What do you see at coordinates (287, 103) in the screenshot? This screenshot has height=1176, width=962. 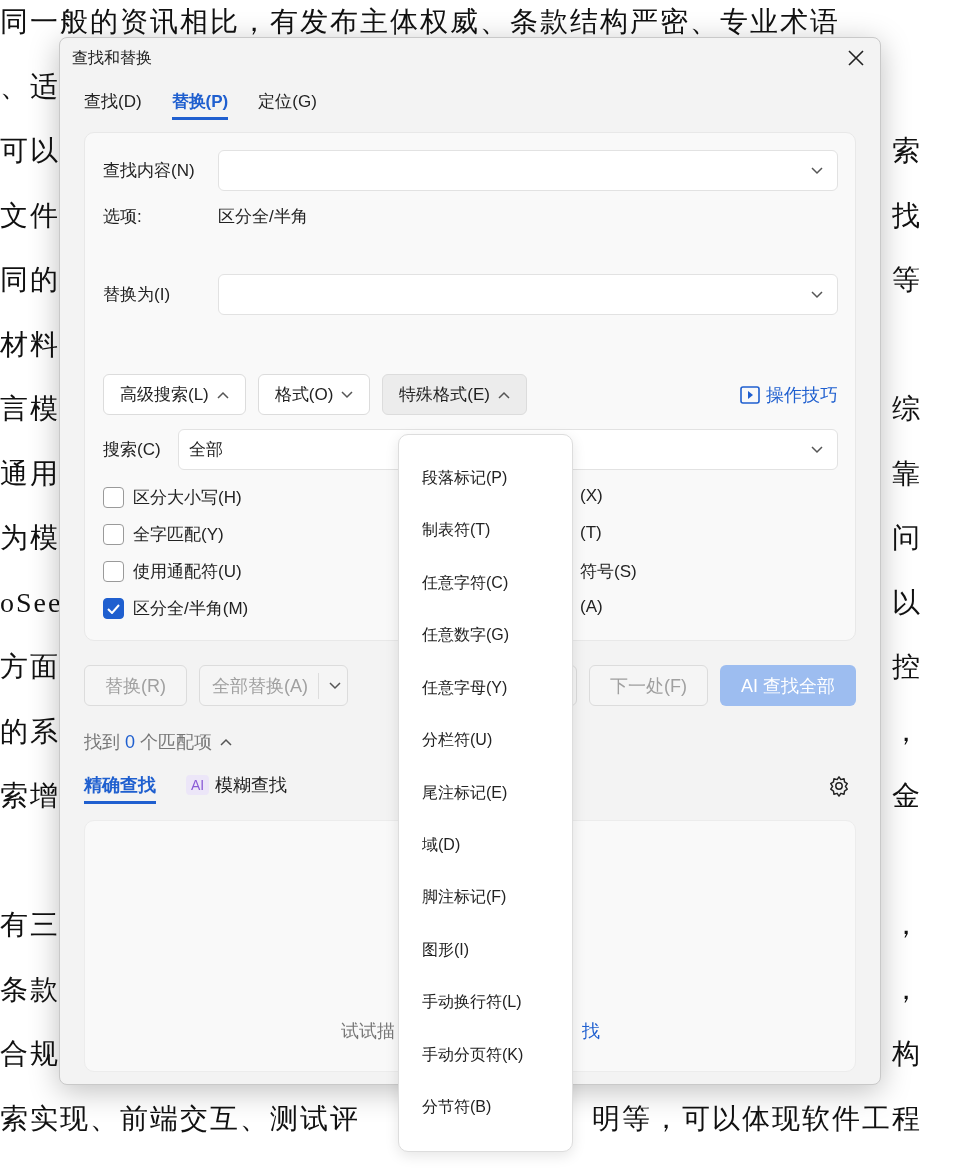 I see `dialog-tab: 定位(G)` at bounding box center [287, 103].